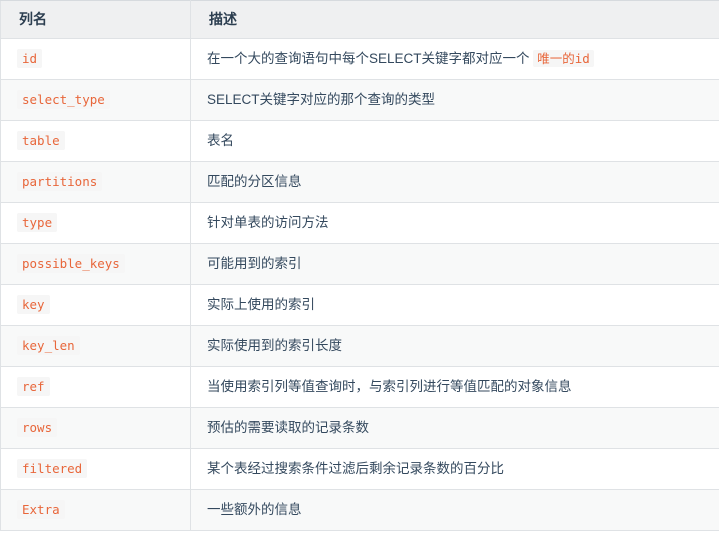  Describe the element at coordinates (95, 223) in the screenshot. I see `cell-column-name: type` at that location.